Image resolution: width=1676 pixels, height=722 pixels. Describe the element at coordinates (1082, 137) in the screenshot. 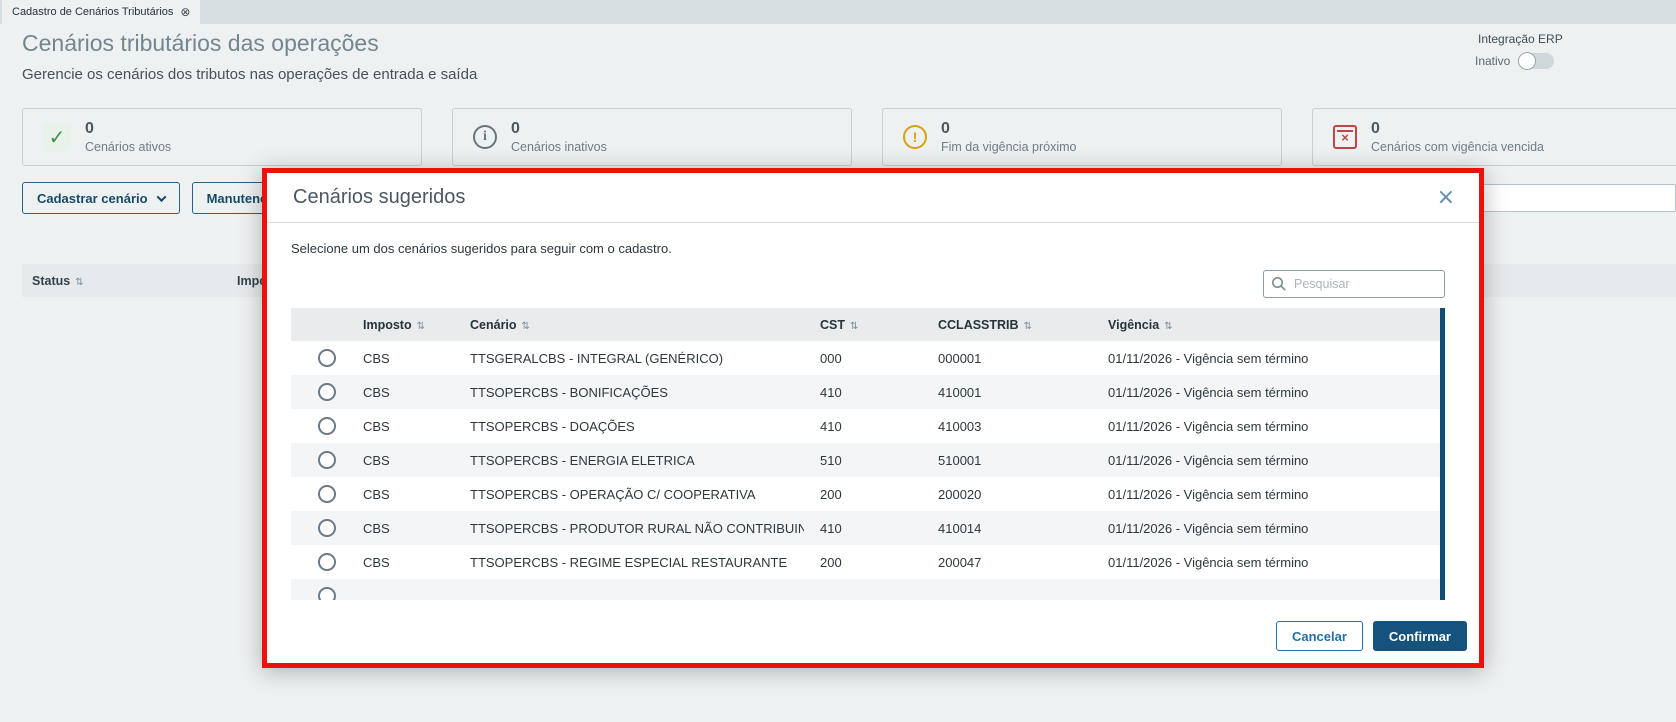

I see `card-expiring-scenarios: ! 0 Fim da vigência próximo` at that location.